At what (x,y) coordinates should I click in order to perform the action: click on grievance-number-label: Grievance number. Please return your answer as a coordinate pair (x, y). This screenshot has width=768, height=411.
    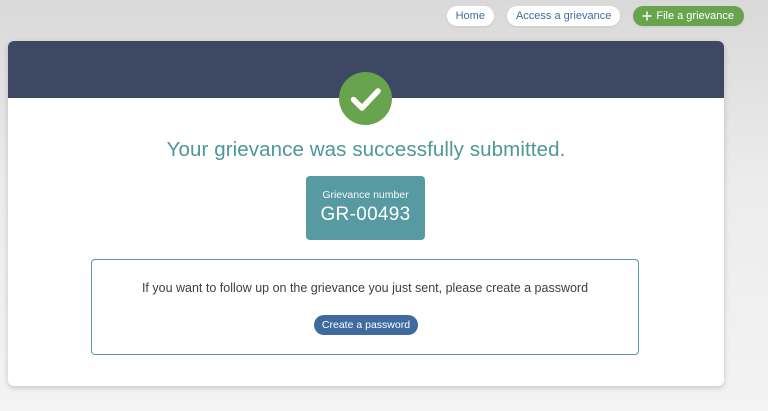
    Looking at the image, I should click on (365, 195).